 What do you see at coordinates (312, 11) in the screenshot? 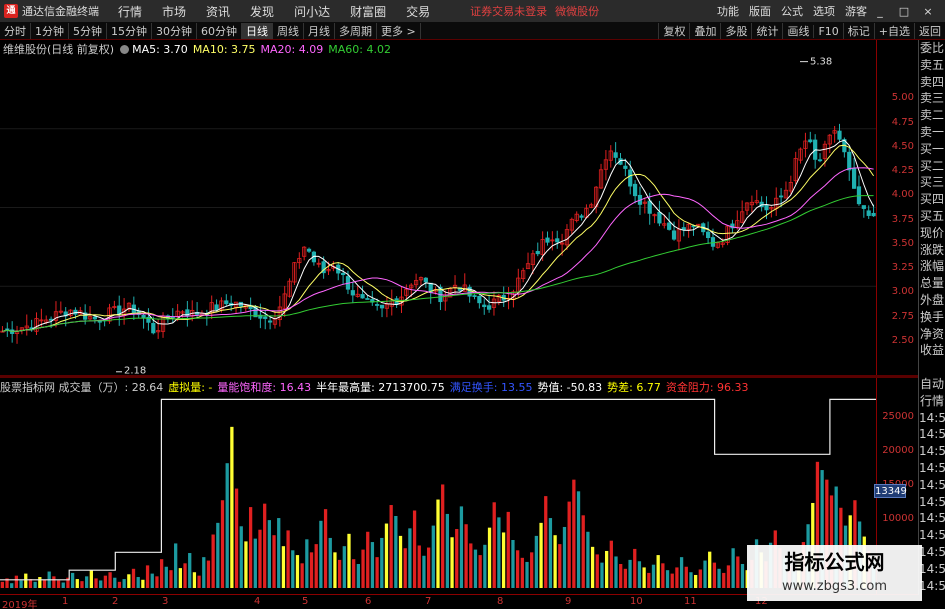
I see `menu-item-4: 问小达` at bounding box center [312, 11].